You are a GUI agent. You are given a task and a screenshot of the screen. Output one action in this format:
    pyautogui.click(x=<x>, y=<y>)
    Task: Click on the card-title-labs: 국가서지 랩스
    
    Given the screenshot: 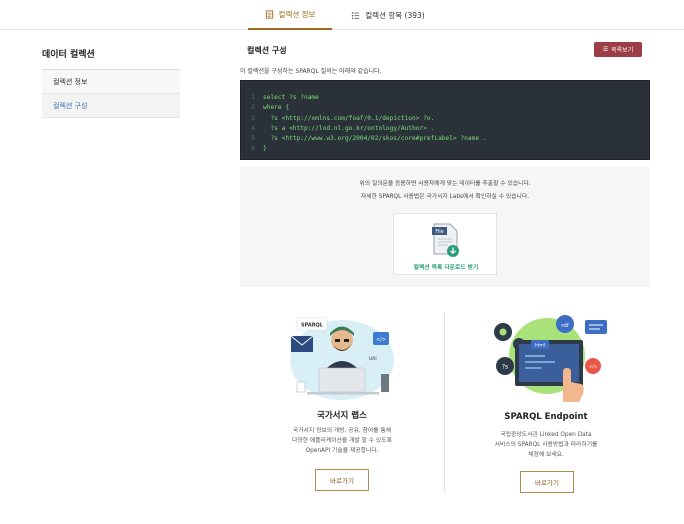 What is the action you would take?
    pyautogui.click(x=342, y=416)
    